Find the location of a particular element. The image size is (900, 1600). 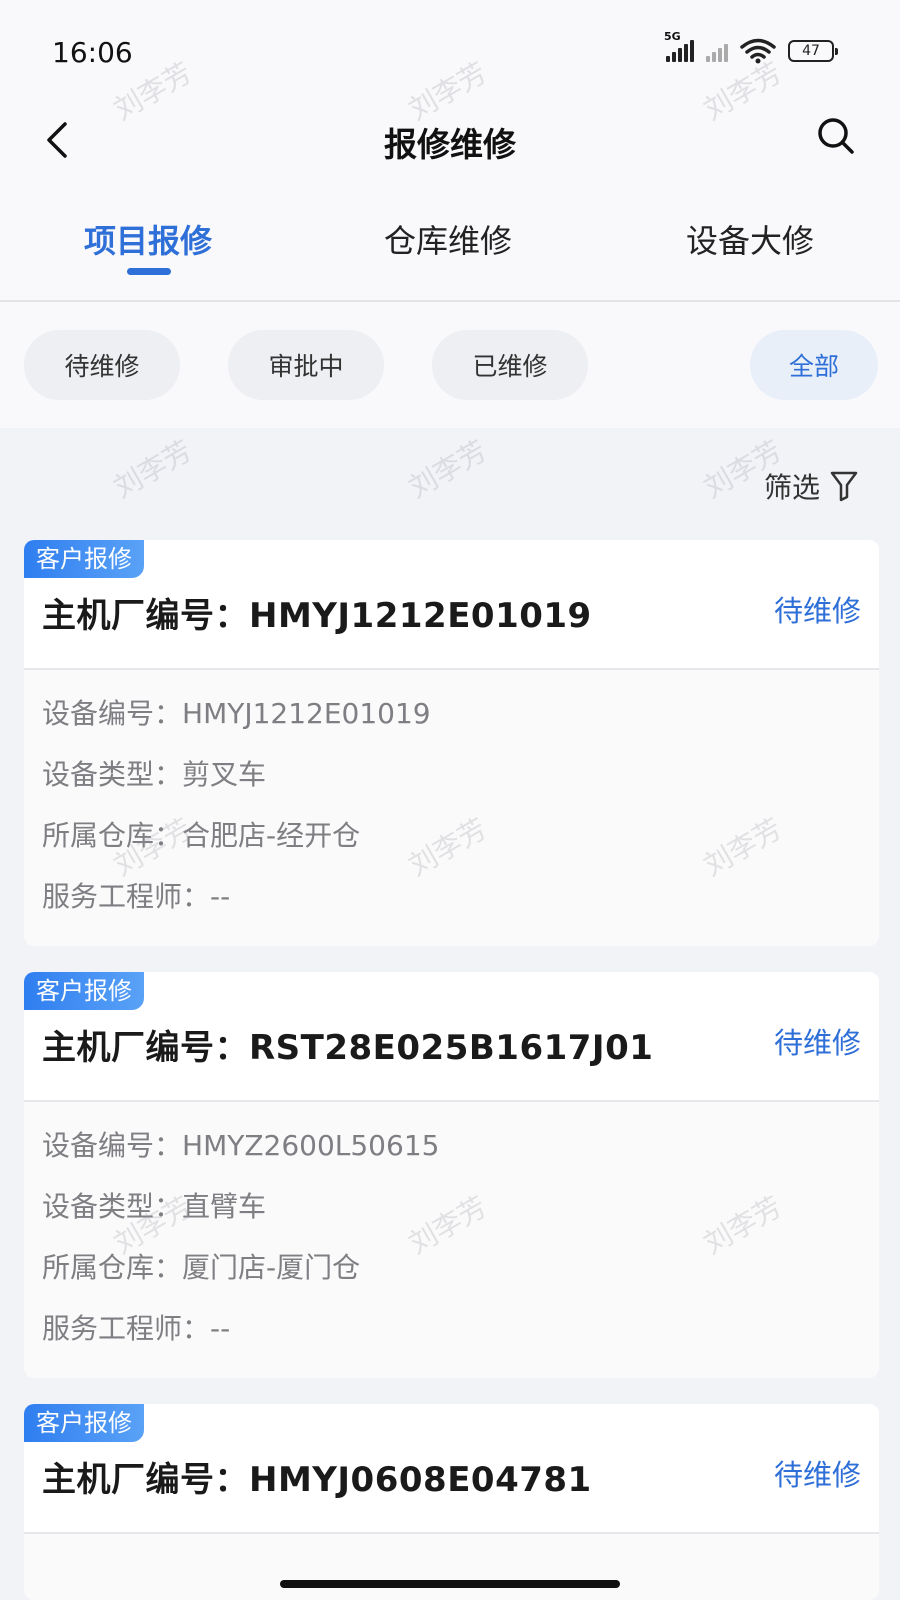

status-filter-chips: 待维修 审批中 已维修 全部 is located at coordinates (450, 365).